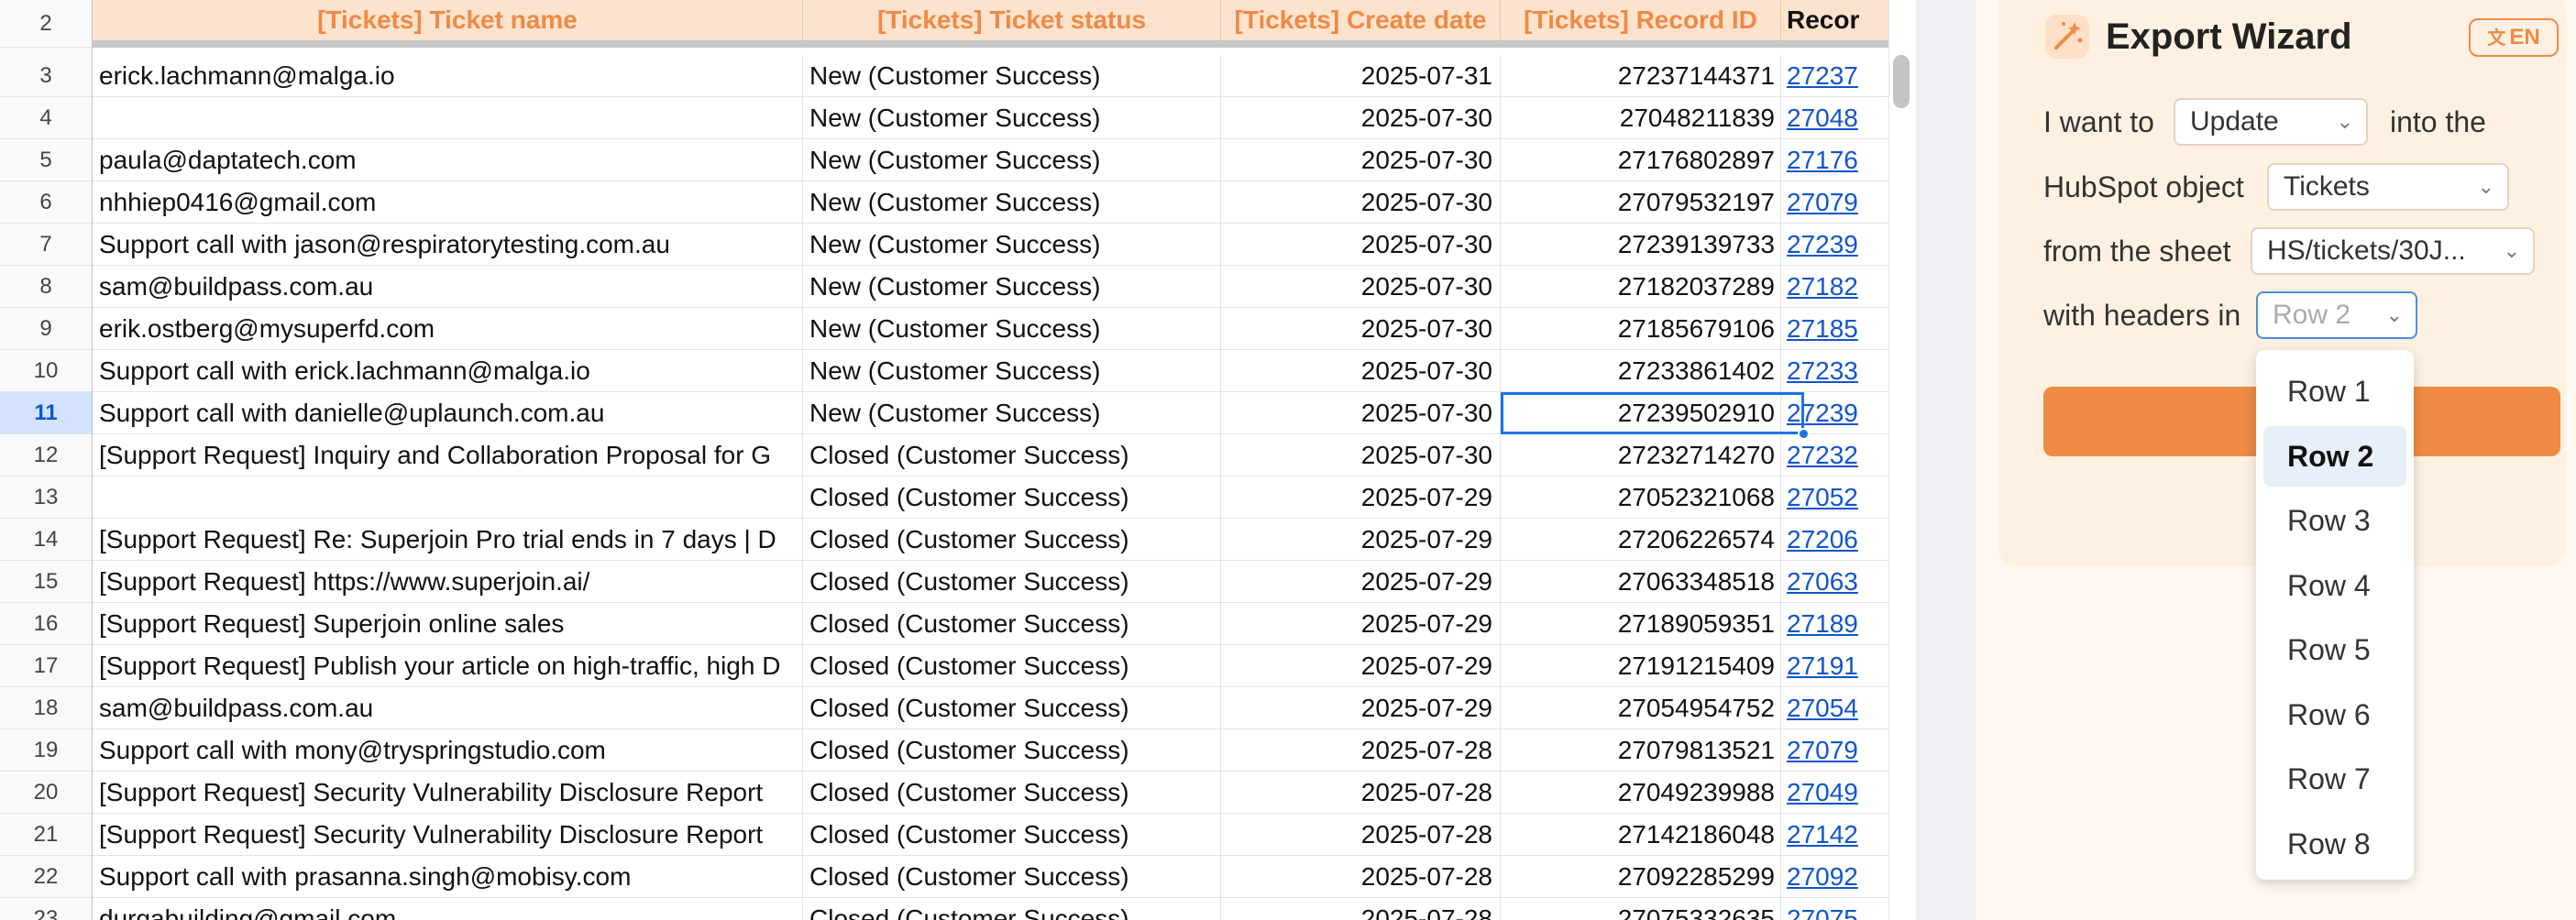 The height and width of the screenshot is (920, 2576). What do you see at coordinates (1641, 877) in the screenshot?
I see `cell-record-id: 27092285299` at bounding box center [1641, 877].